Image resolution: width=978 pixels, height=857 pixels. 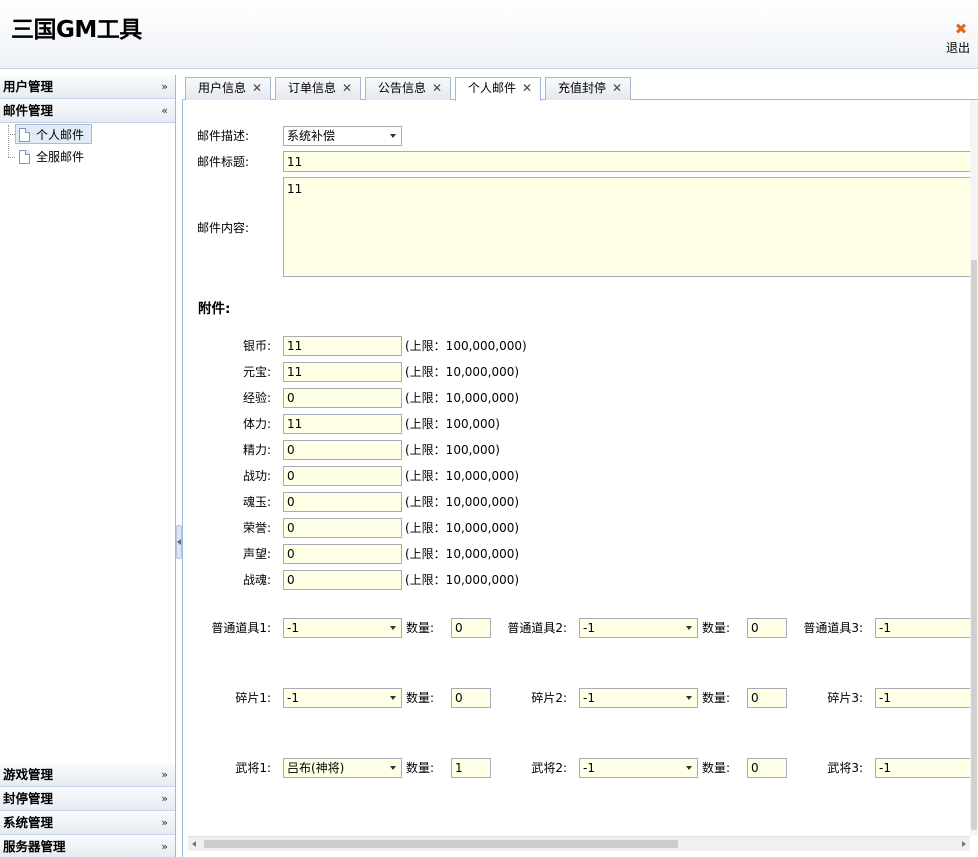 What do you see at coordinates (452, 424) in the screenshot?
I see `resource-limit: (上限：100,000)` at bounding box center [452, 424].